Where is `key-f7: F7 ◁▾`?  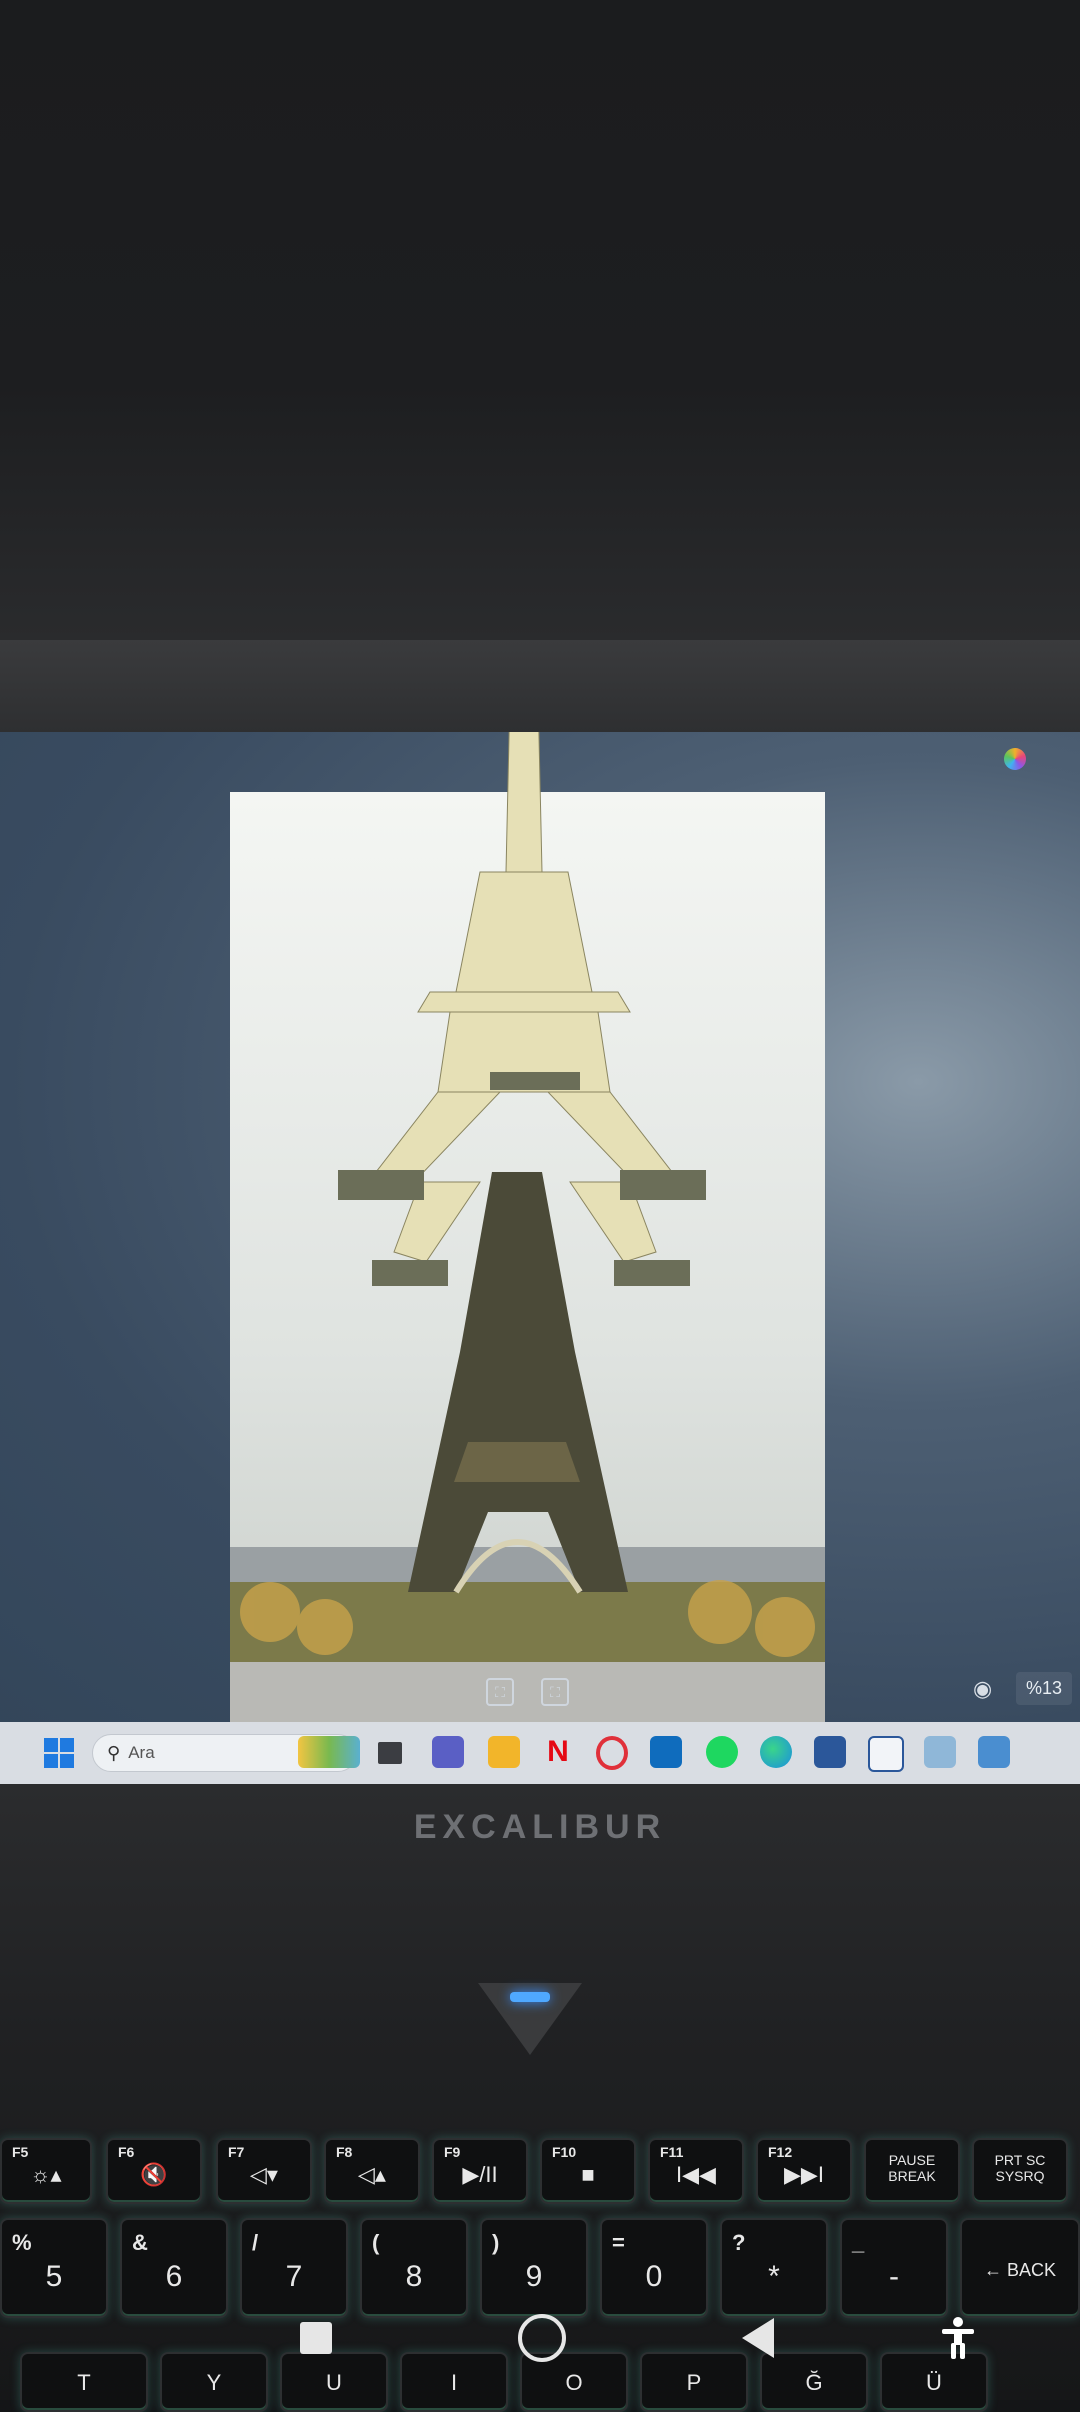
key-f7: F7 ◁▾ is located at coordinates (264, 2171).